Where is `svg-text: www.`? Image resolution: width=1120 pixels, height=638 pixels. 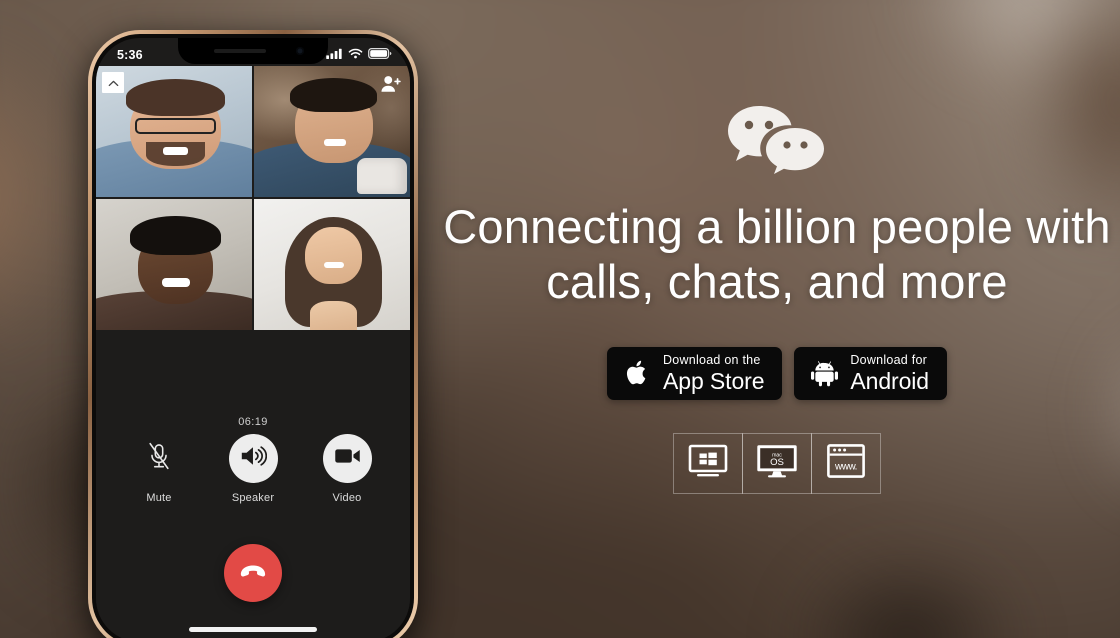
svg-text: www. is located at coordinates (845, 467).